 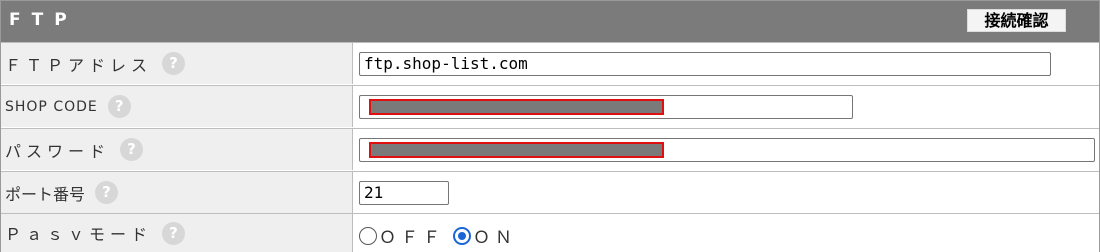 I want to click on pasv-mode-label-cell: Ｐａｓｖモード ?, so click(x=177, y=233).